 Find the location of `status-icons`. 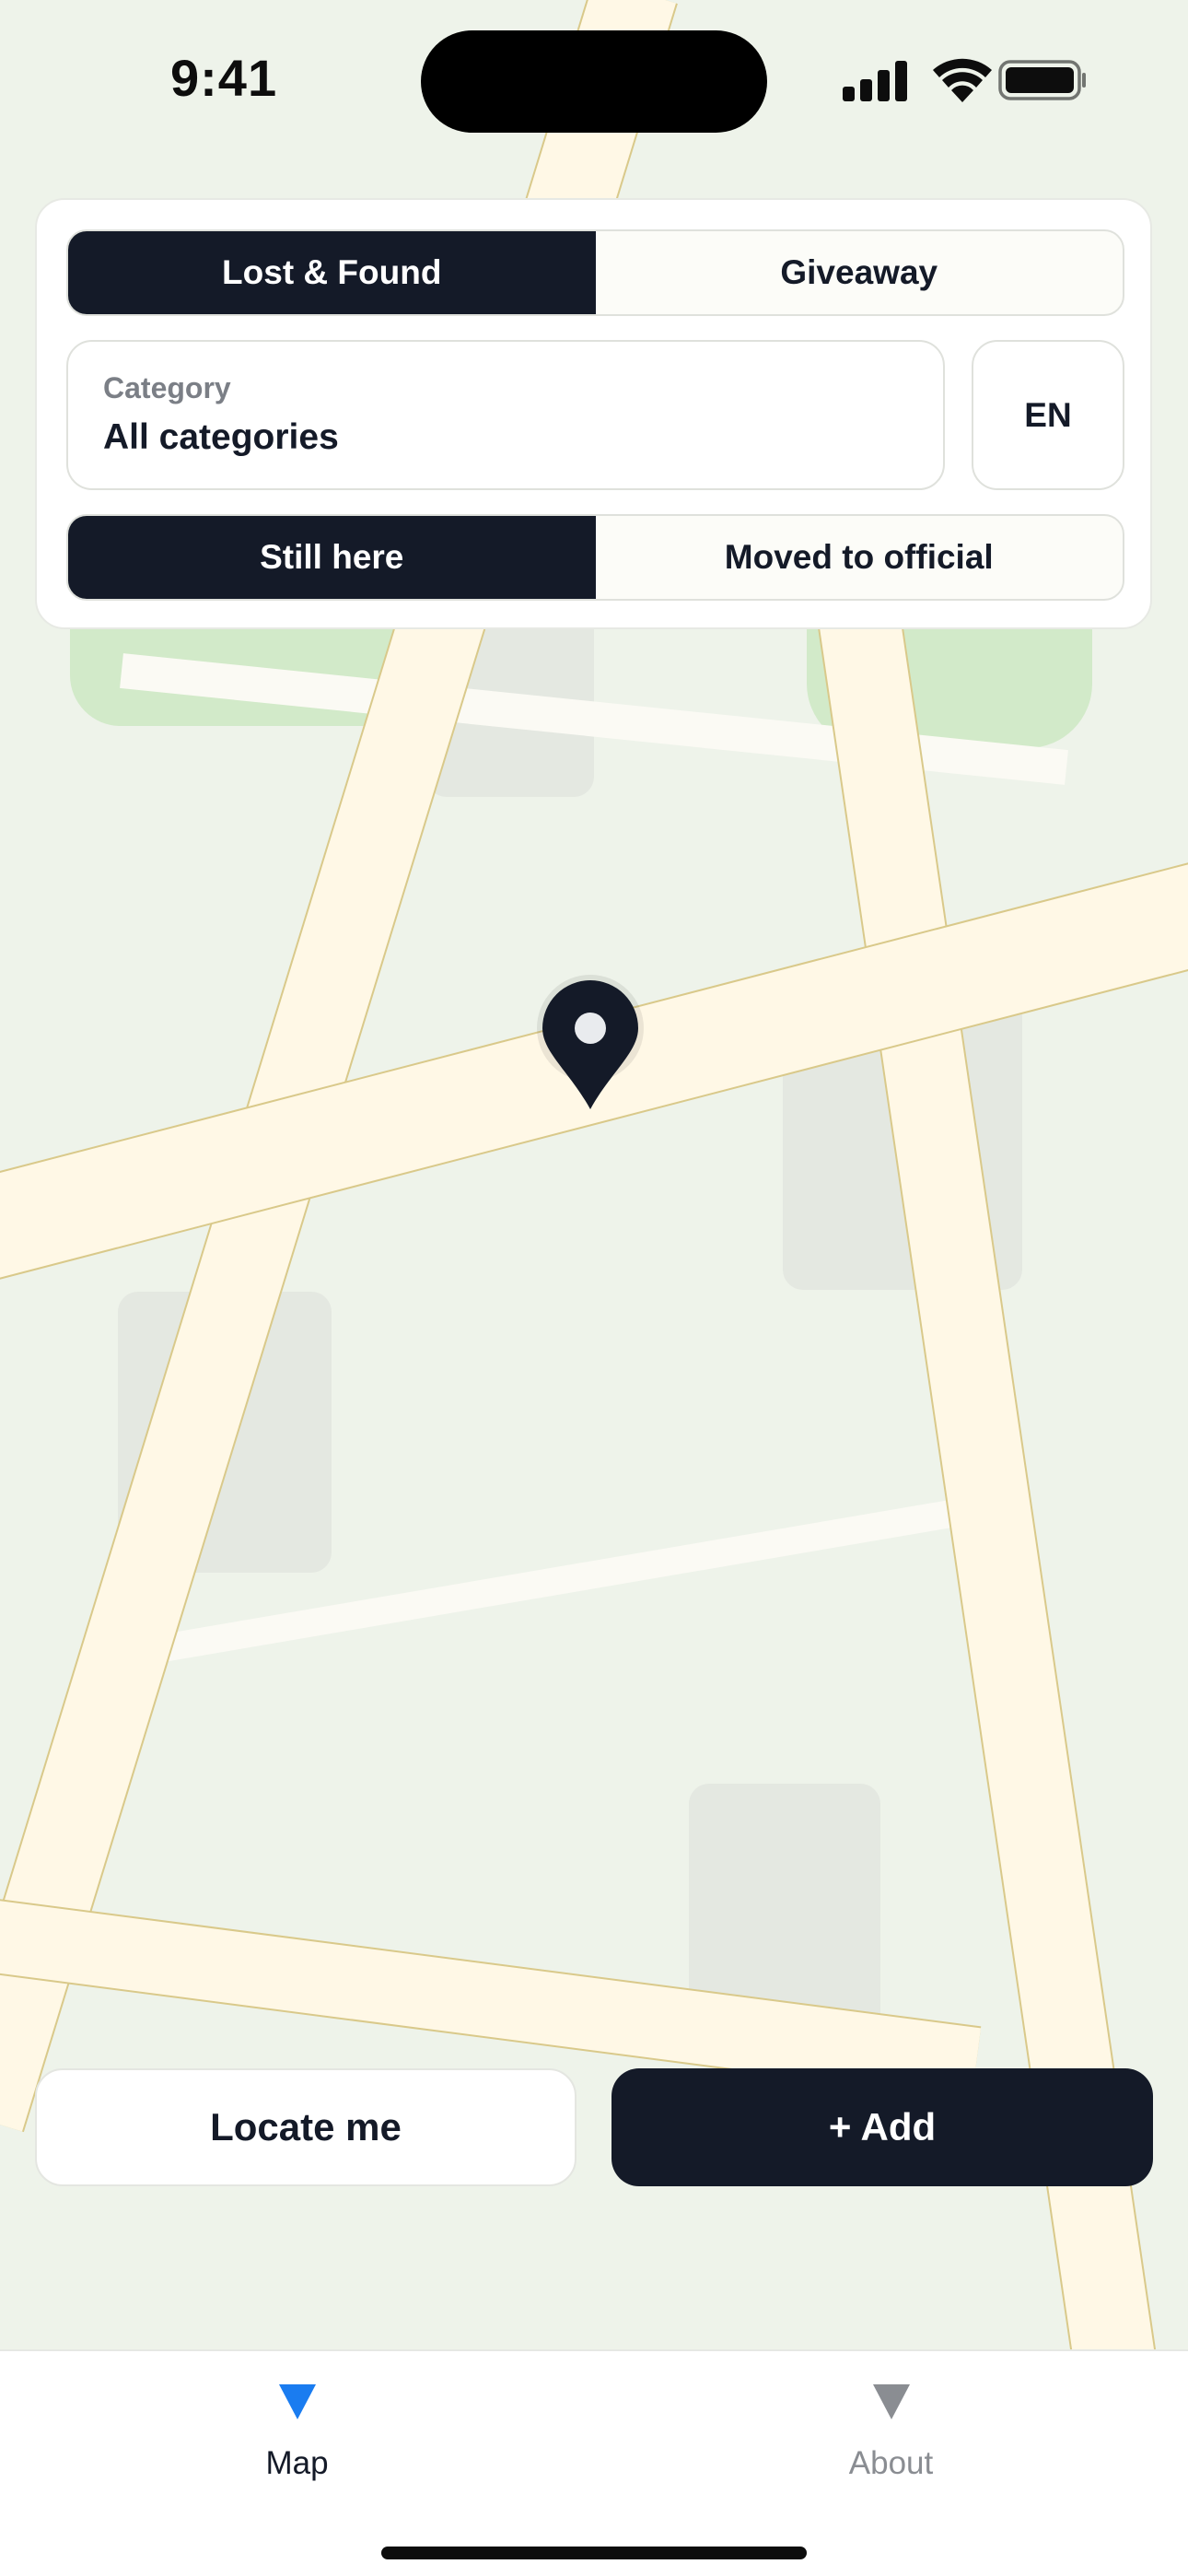

status-icons is located at coordinates (964, 80).